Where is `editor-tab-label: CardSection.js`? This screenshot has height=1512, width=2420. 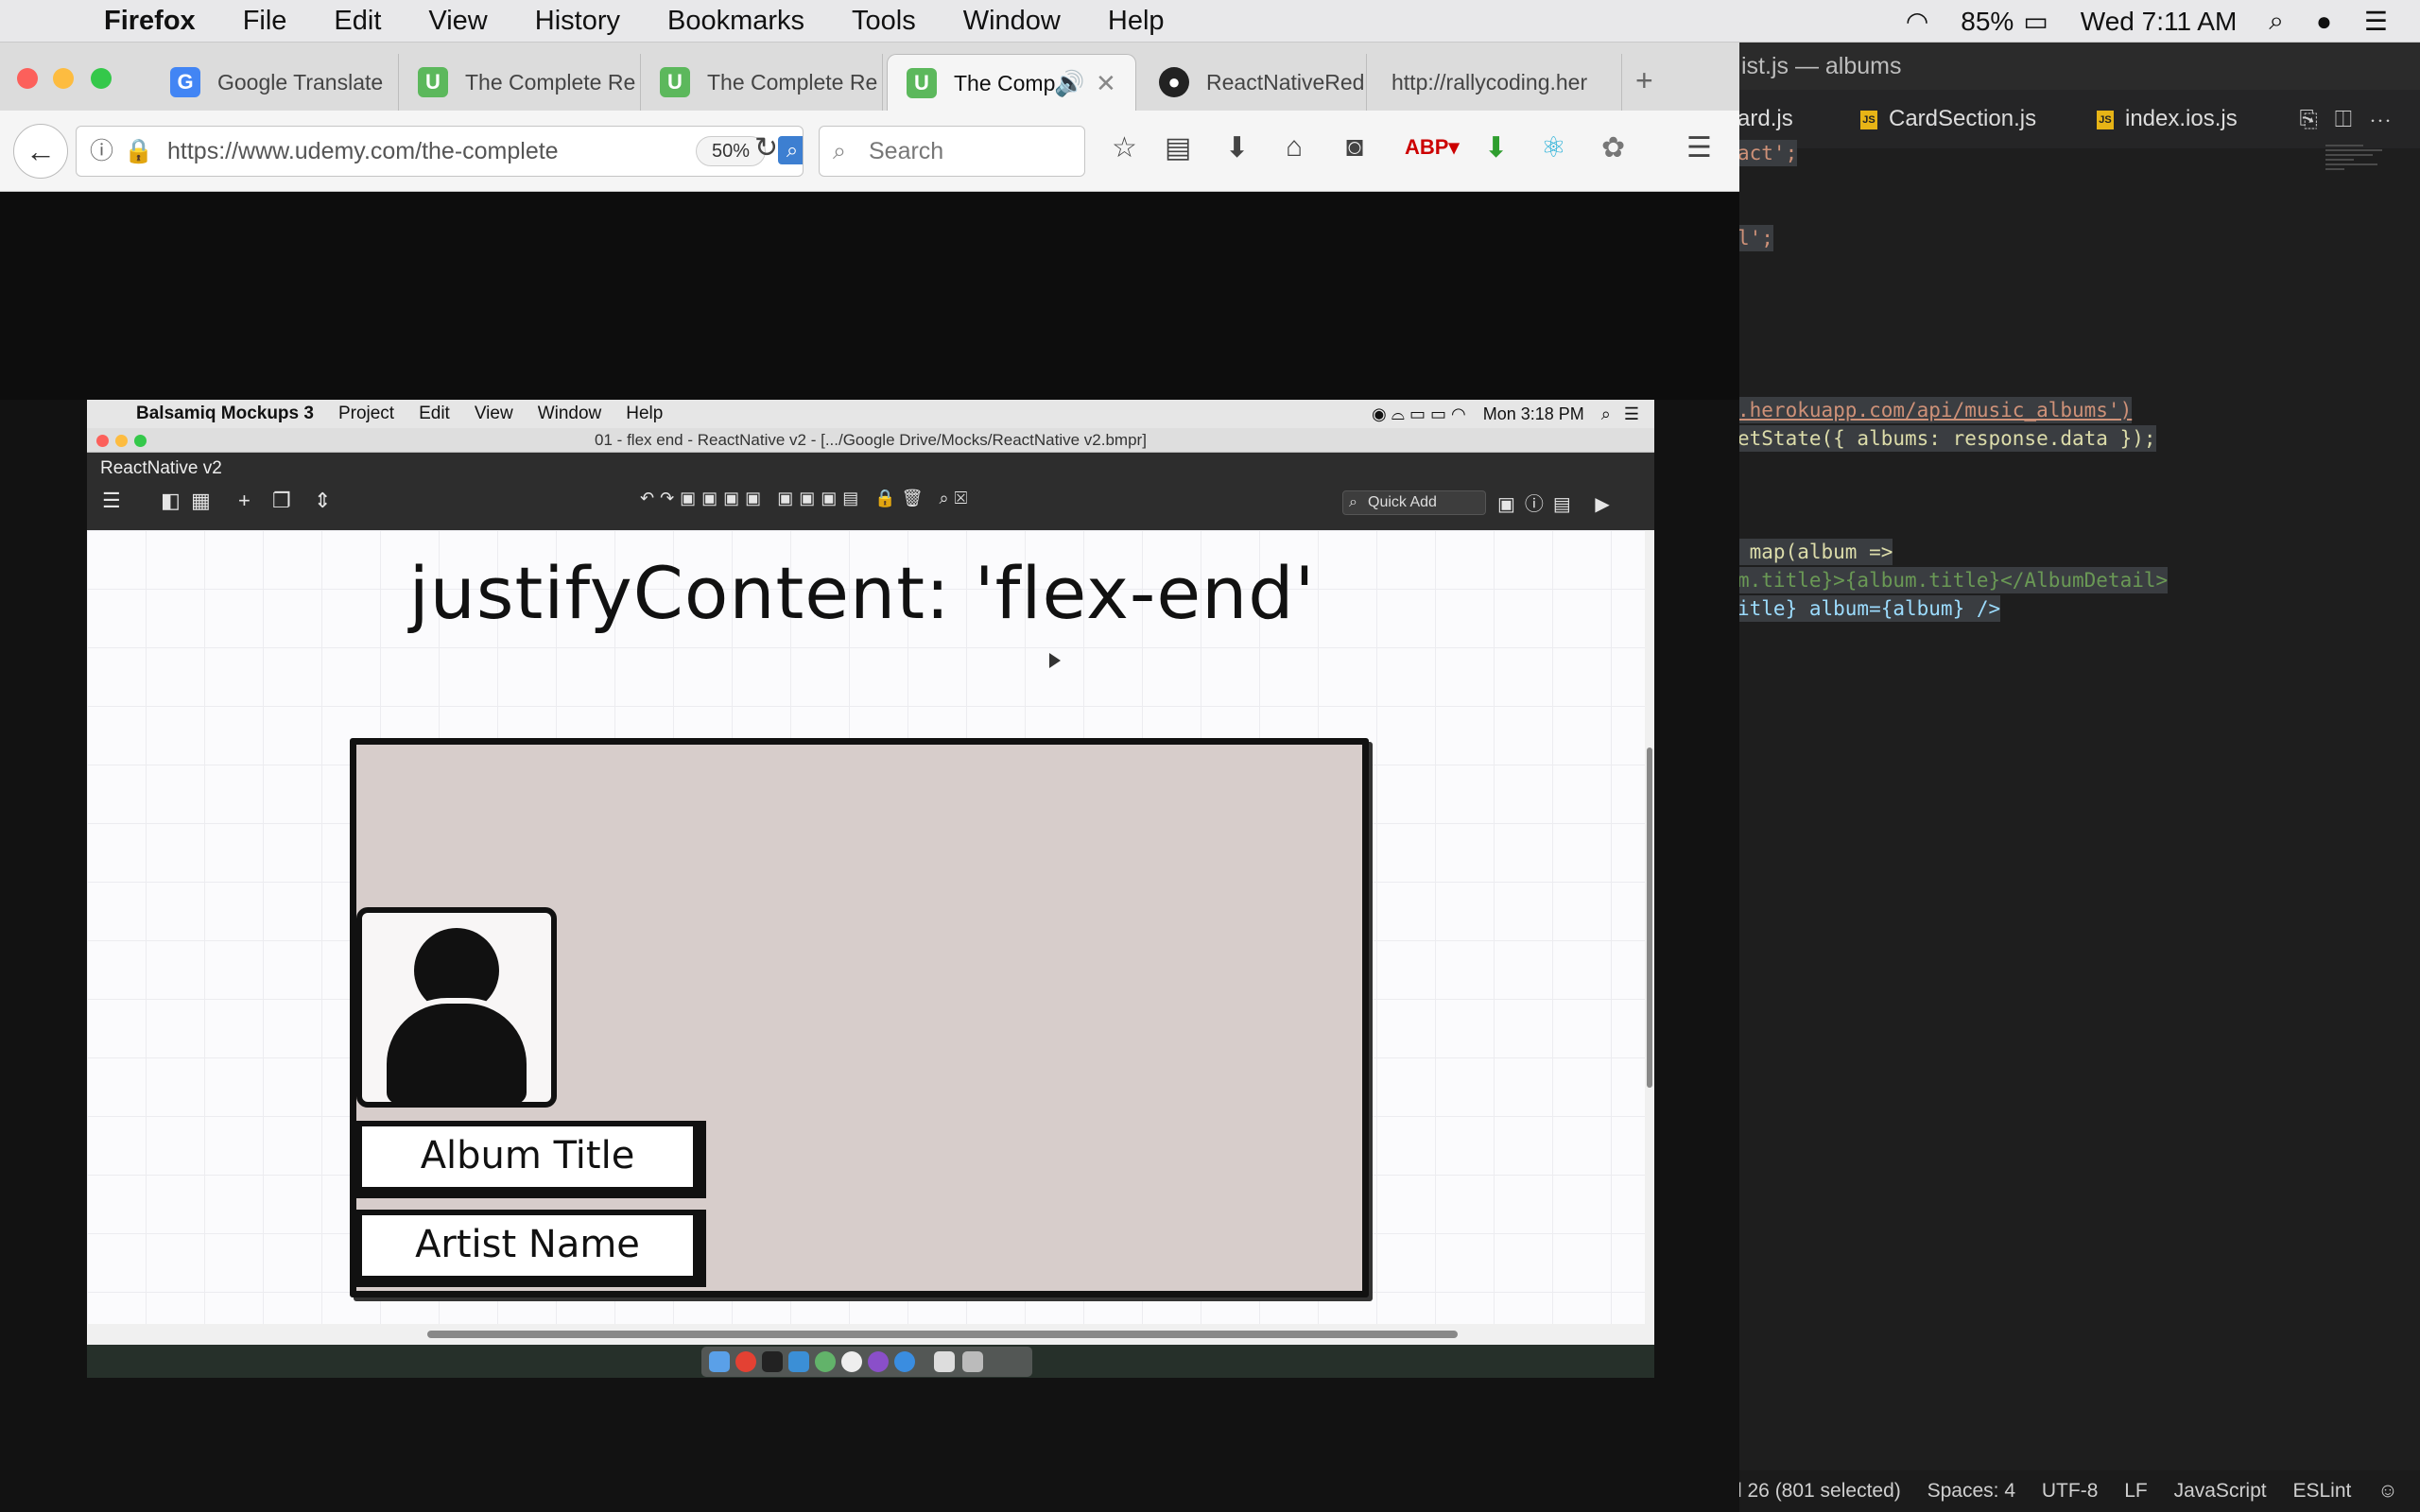
editor-tab-label: CardSection.js is located at coordinates (1963, 118).